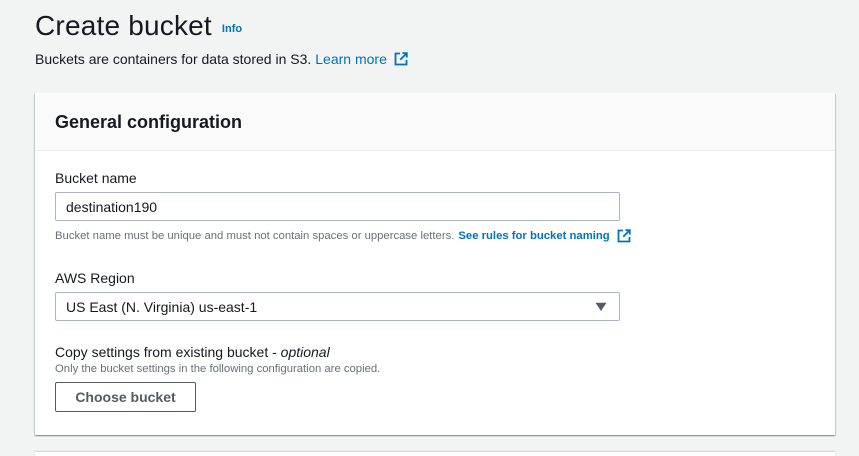 The width and height of the screenshot is (859, 456). I want to click on copy-settings-label-text: Copy settings from existing bucket -, so click(168, 352).